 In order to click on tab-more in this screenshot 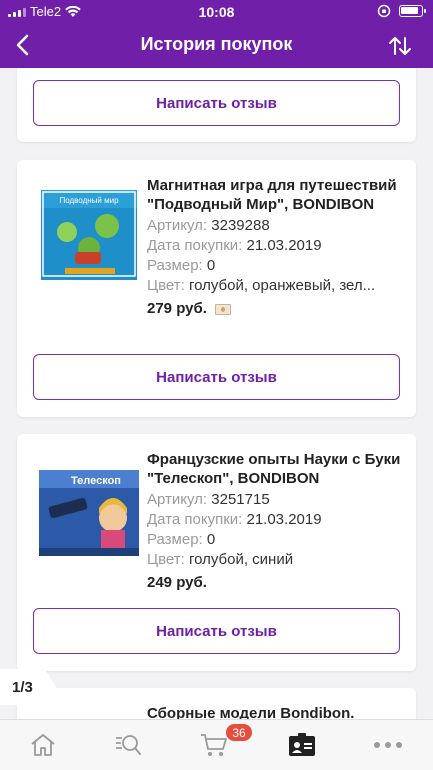, I will do `click(388, 745)`.